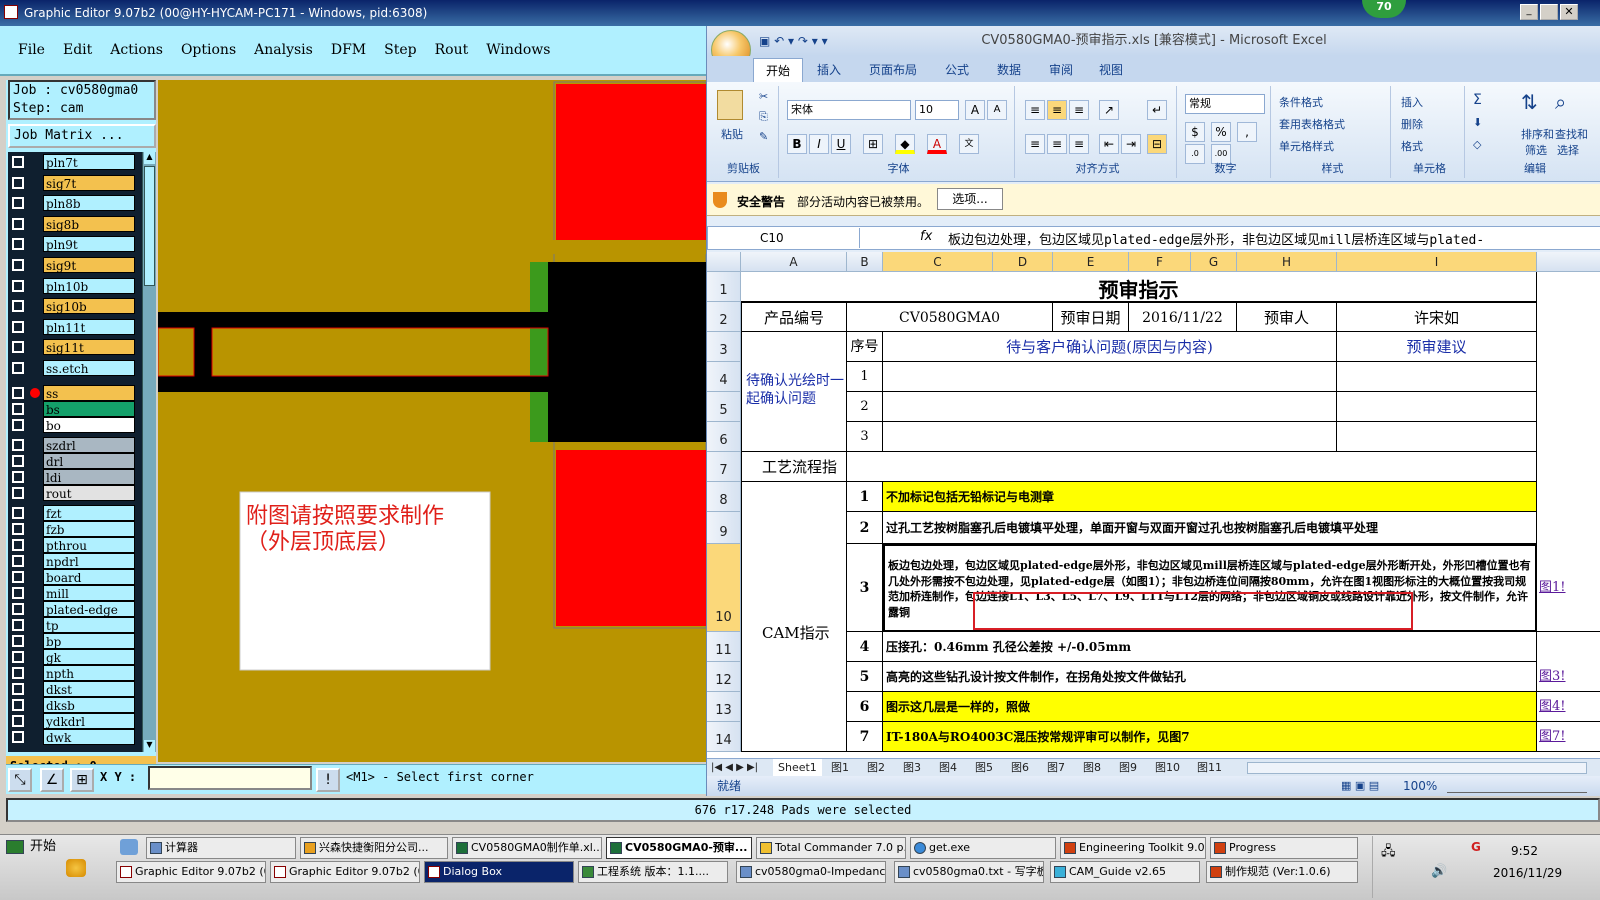  I want to click on layer-name: npth, so click(89, 672).